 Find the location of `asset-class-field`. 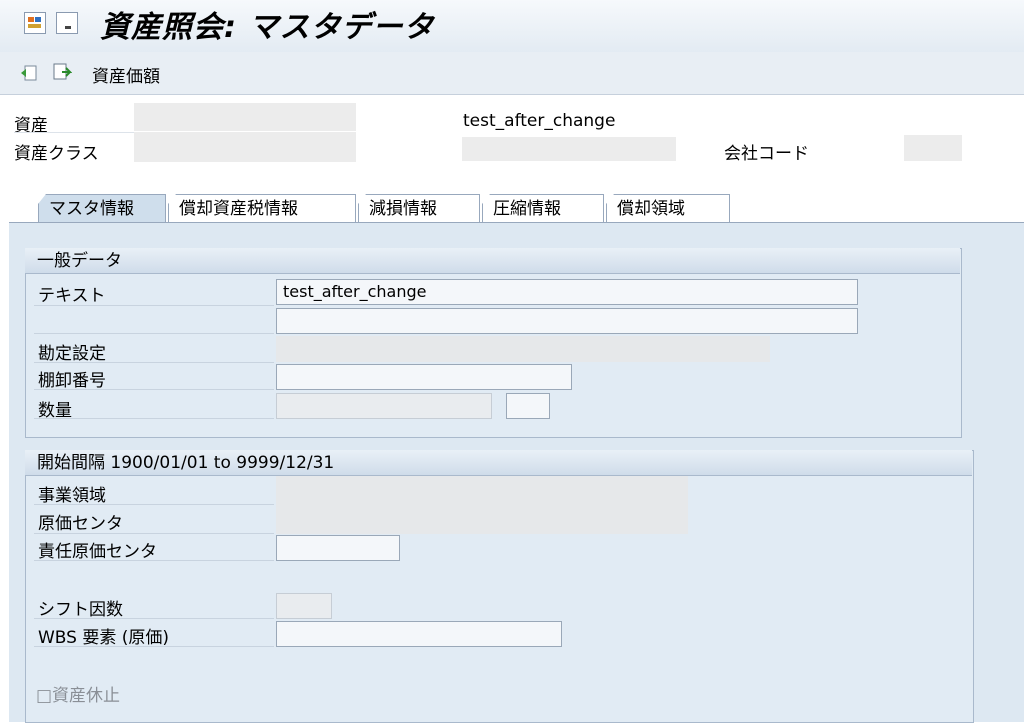

asset-class-field is located at coordinates (245, 147).